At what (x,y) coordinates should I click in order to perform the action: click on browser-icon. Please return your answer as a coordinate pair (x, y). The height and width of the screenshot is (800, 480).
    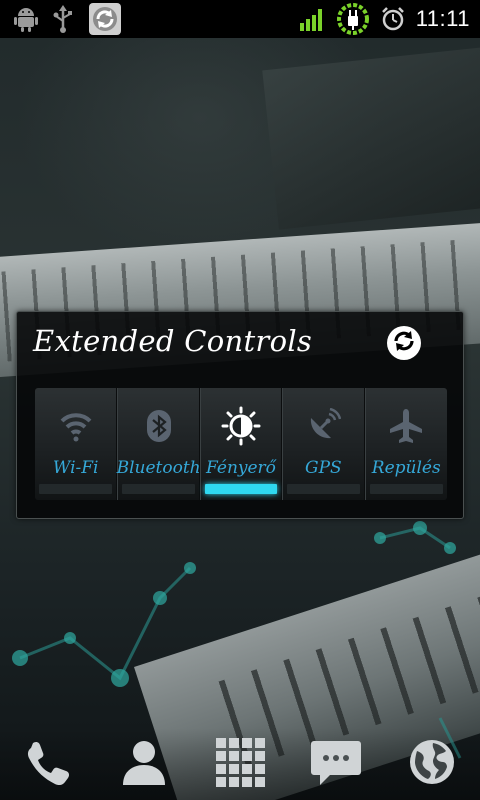
    Looking at the image, I should click on (432, 764).